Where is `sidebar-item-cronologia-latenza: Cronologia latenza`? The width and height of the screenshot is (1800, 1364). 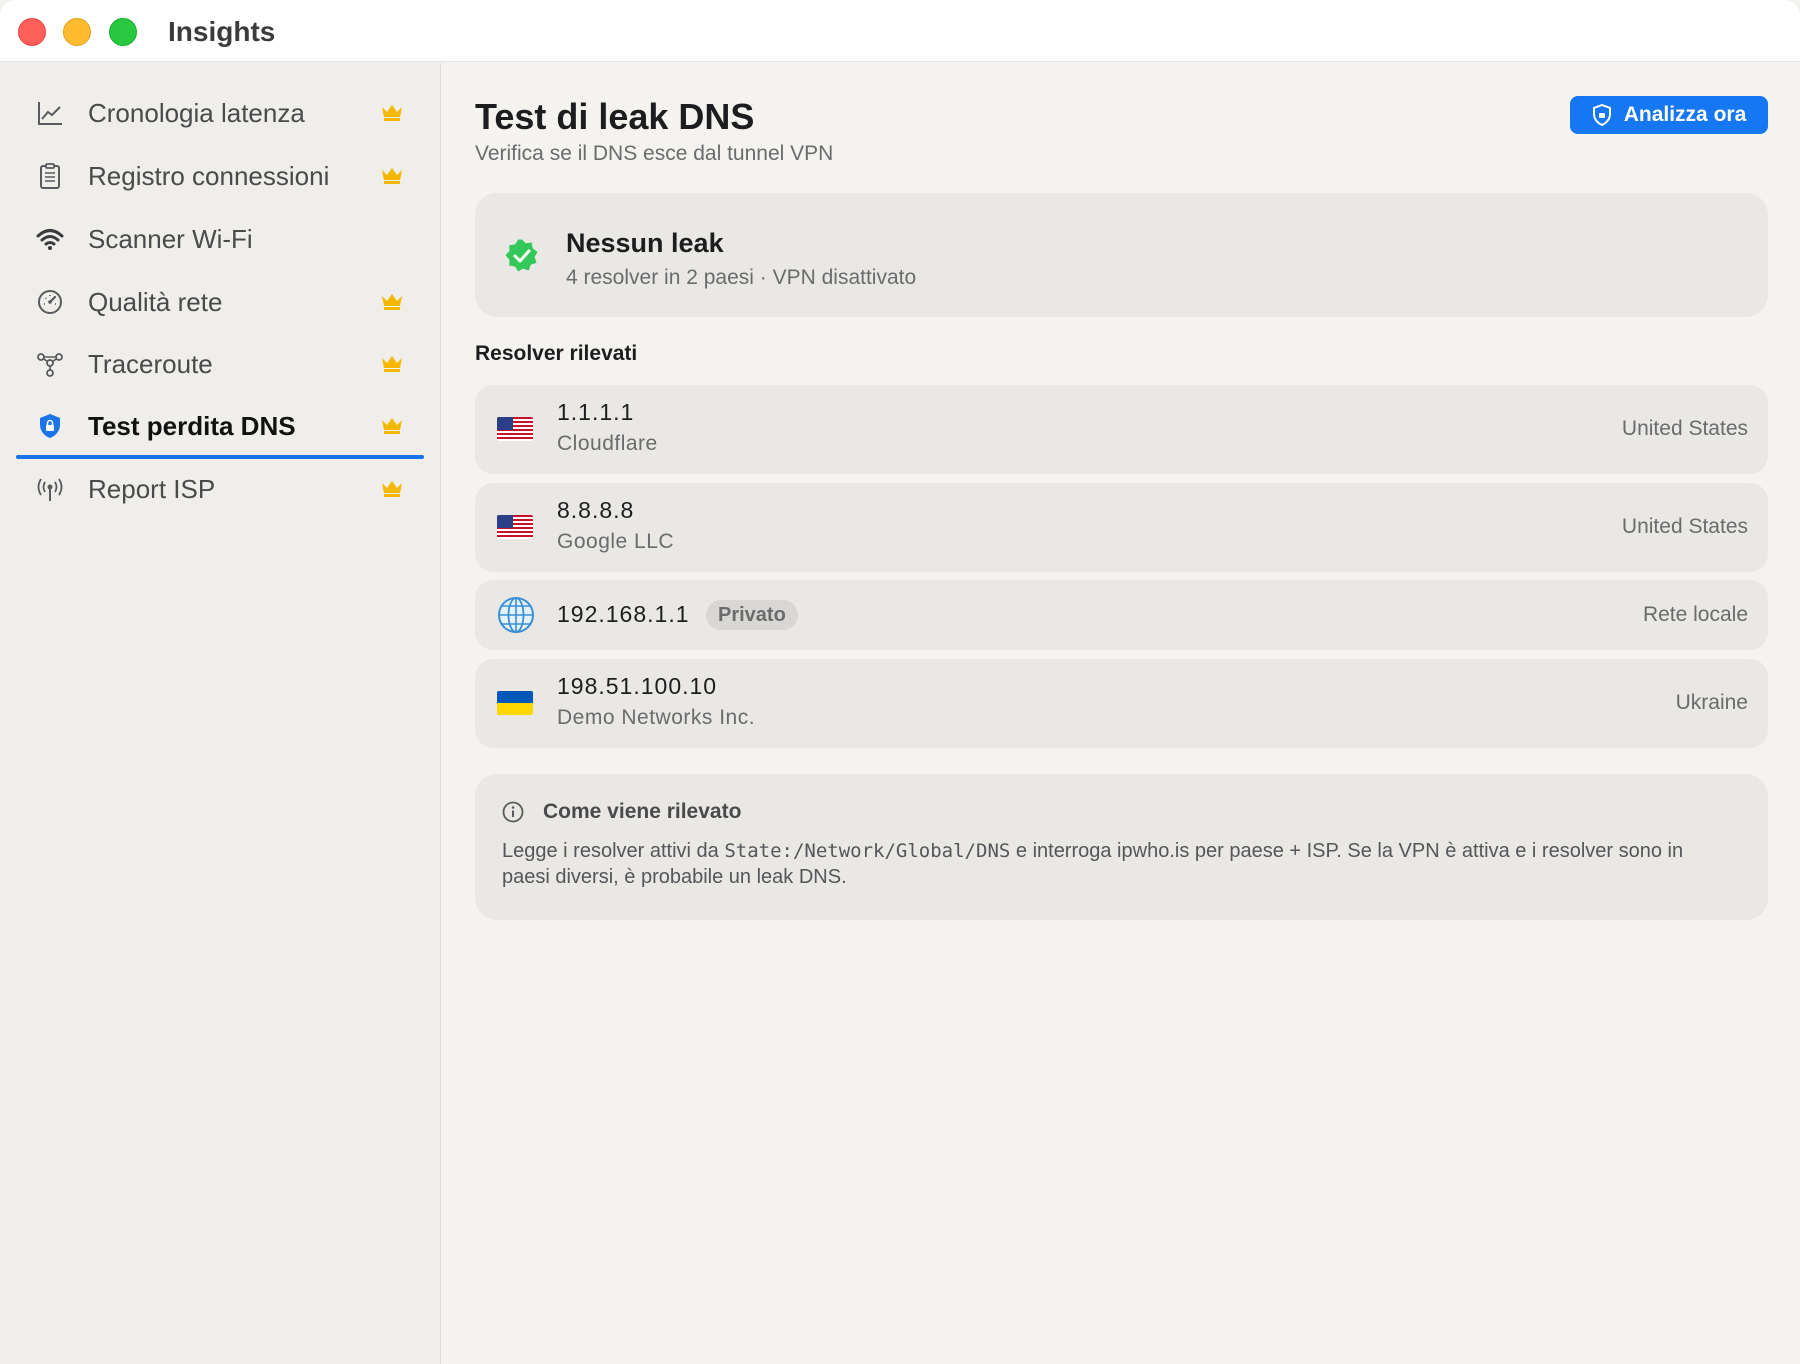
sidebar-item-cronologia-latenza: Cronologia latenza is located at coordinates (220, 113).